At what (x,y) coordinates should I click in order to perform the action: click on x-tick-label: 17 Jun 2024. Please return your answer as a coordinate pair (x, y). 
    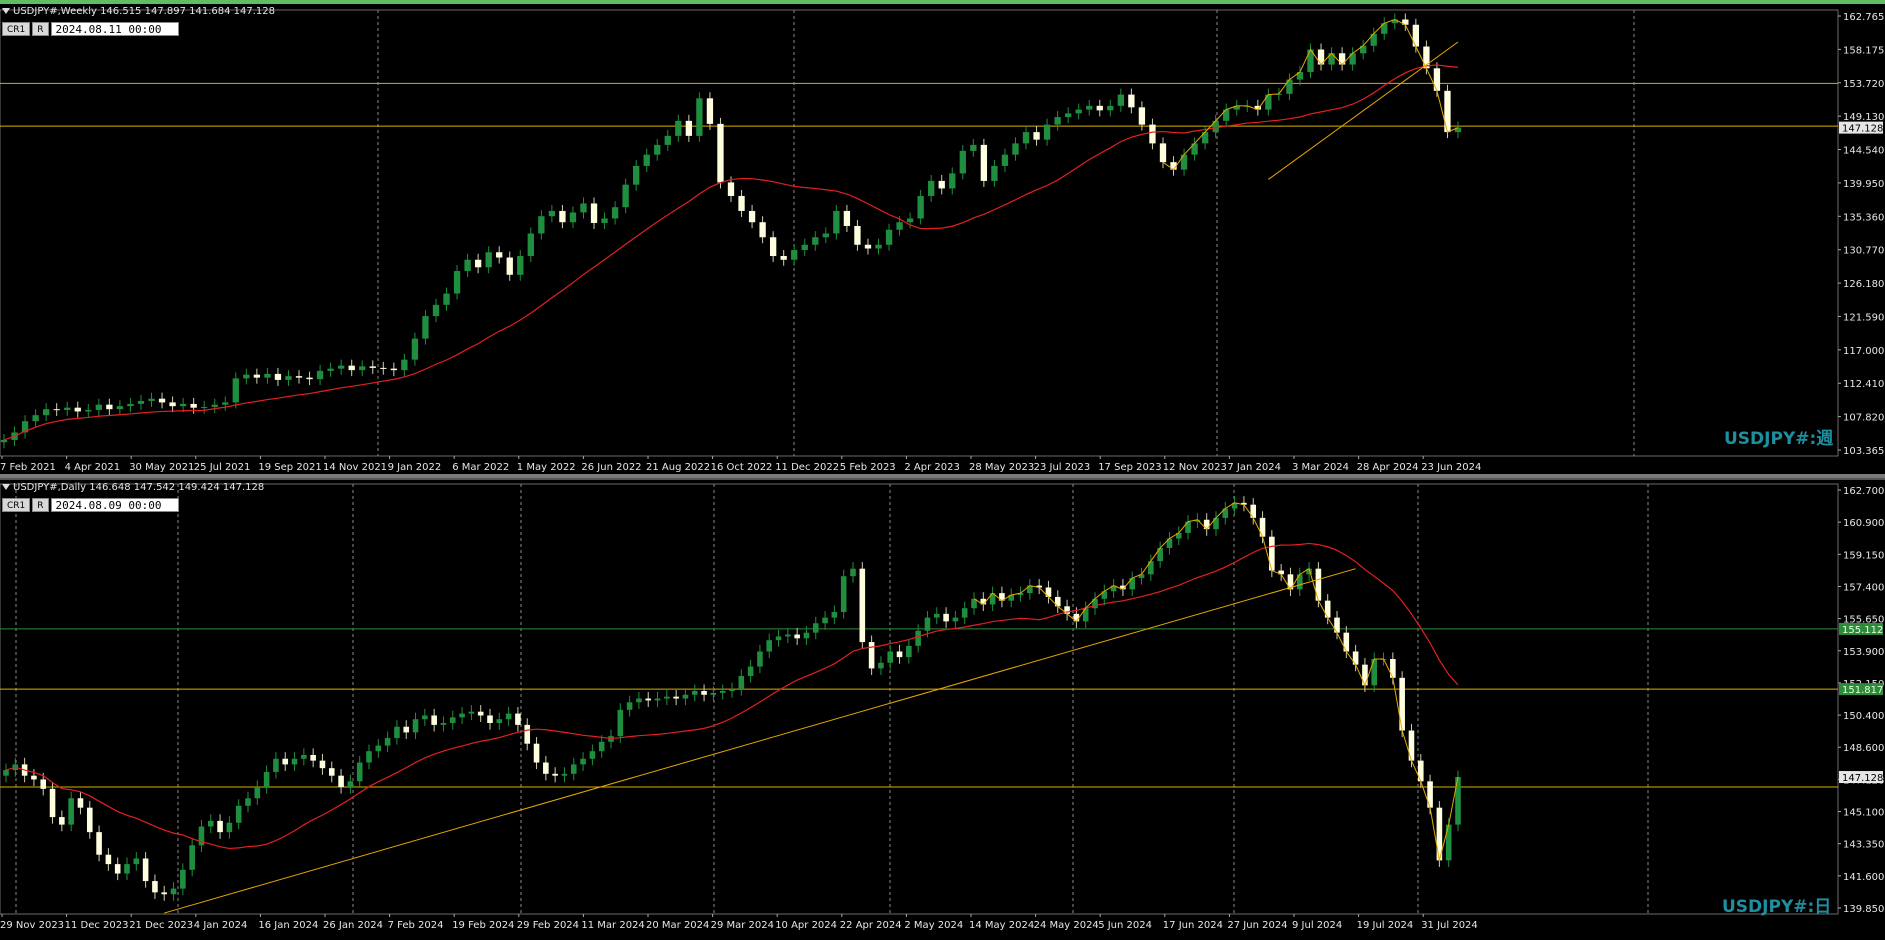
    Looking at the image, I should click on (1193, 925).